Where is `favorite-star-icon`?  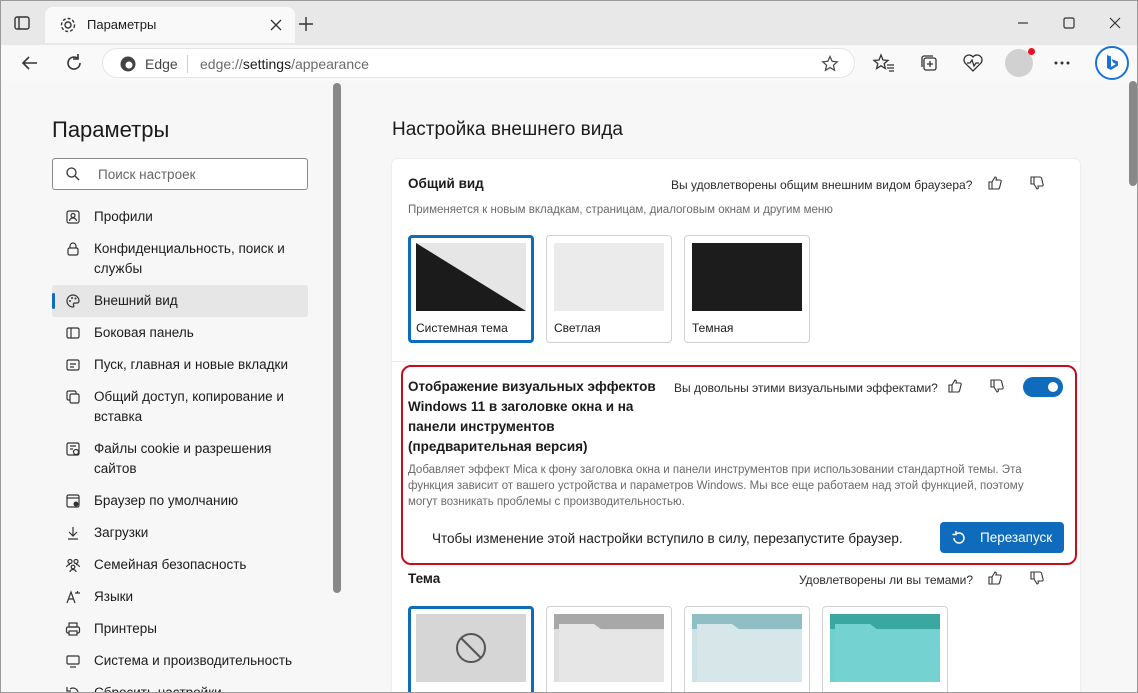
favorite-star-icon is located at coordinates (830, 64).